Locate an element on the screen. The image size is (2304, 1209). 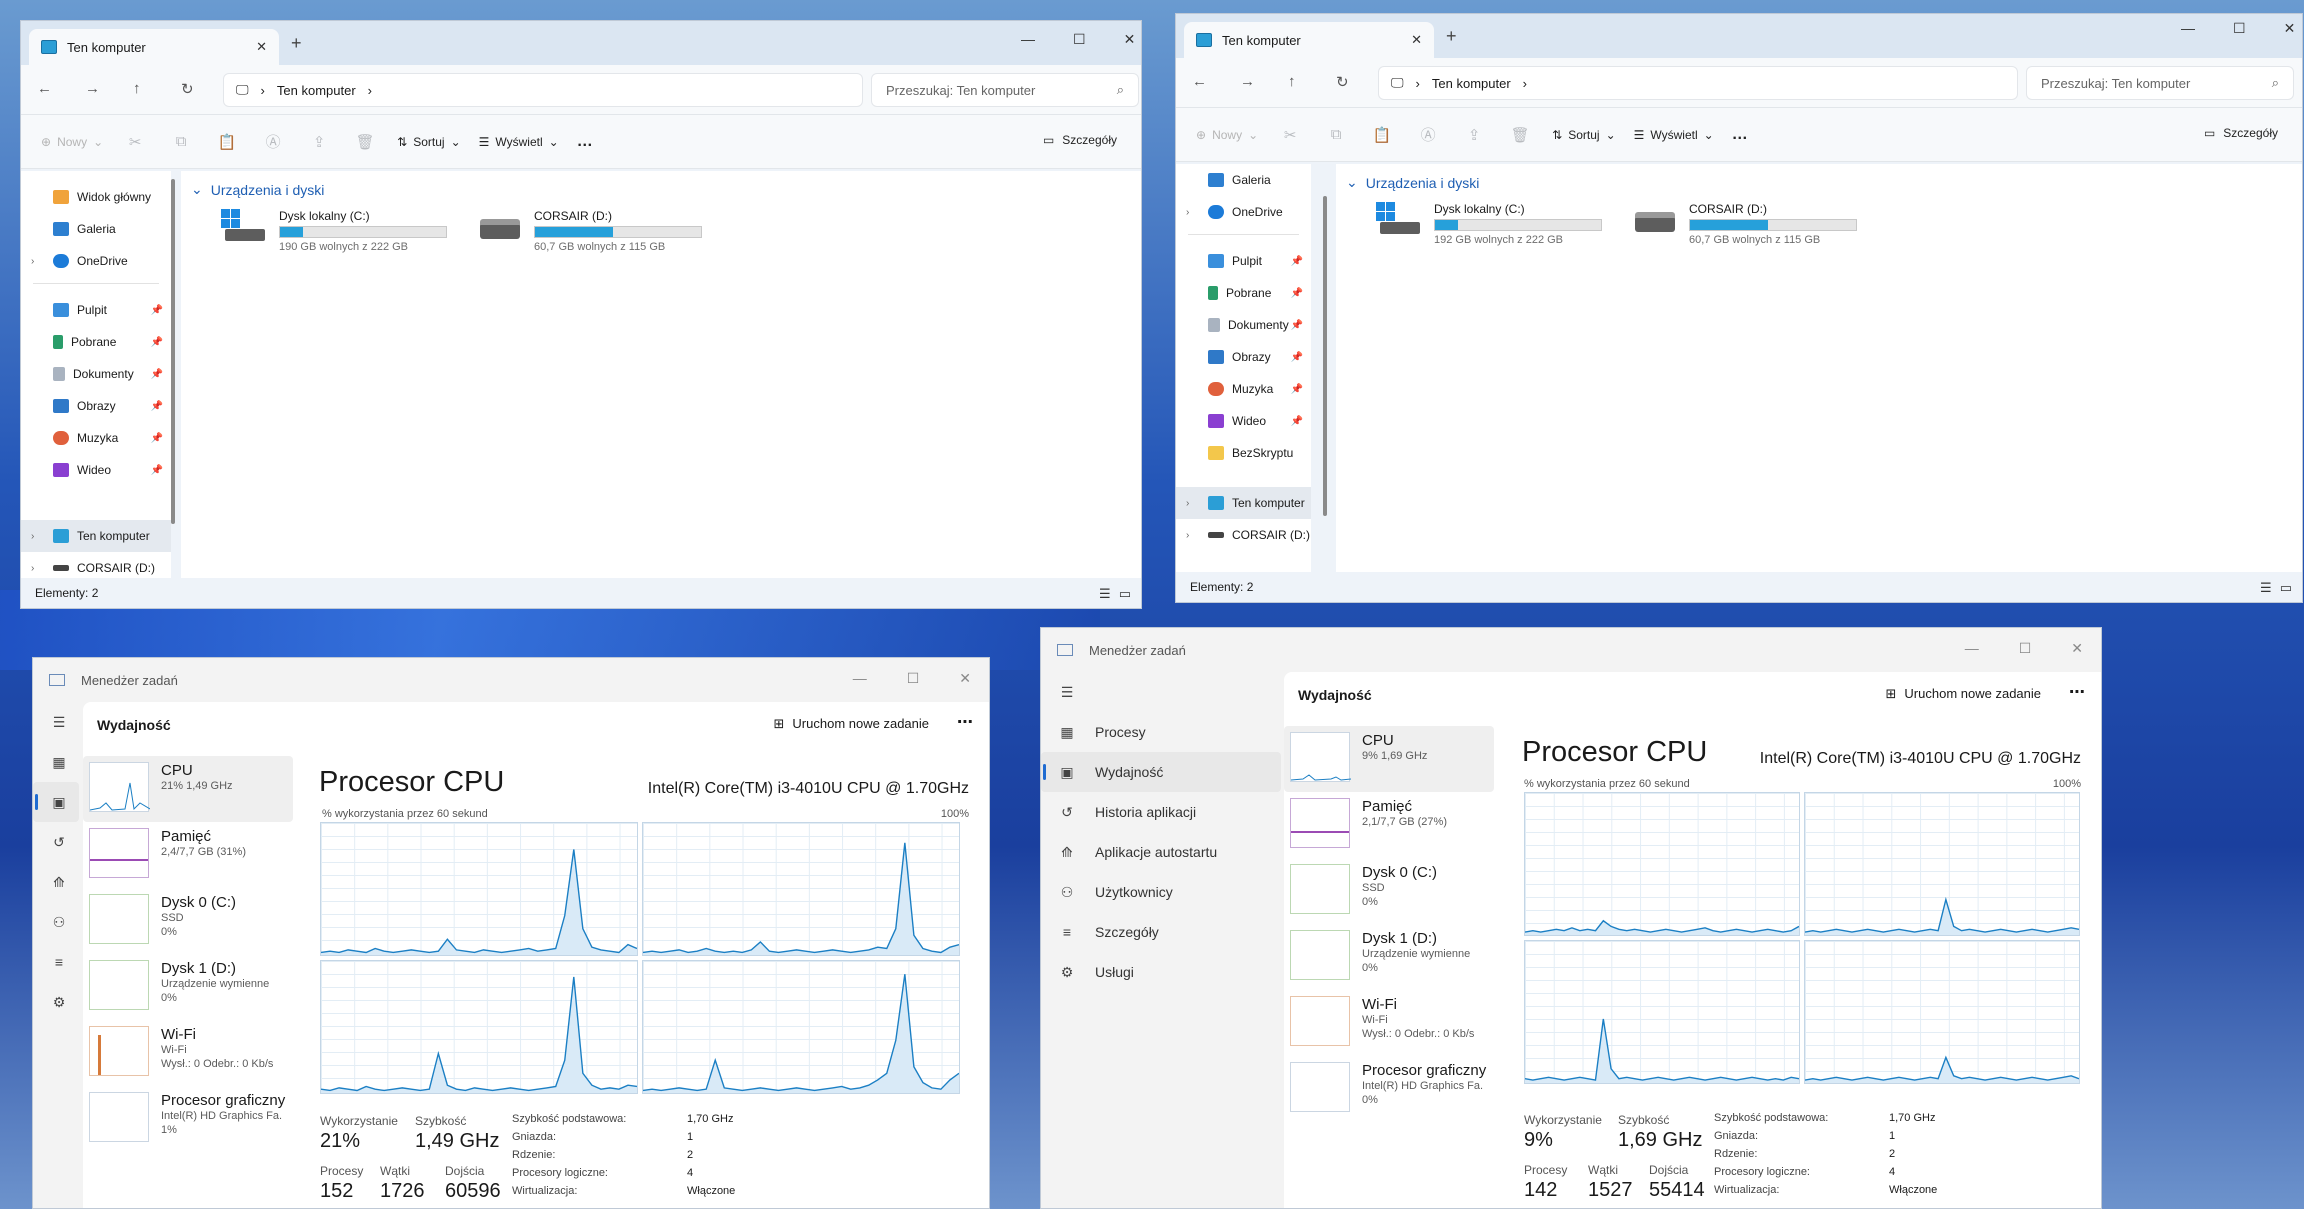
nav-users: ⚇ Użytkownicy is located at coordinates (1161, 892).